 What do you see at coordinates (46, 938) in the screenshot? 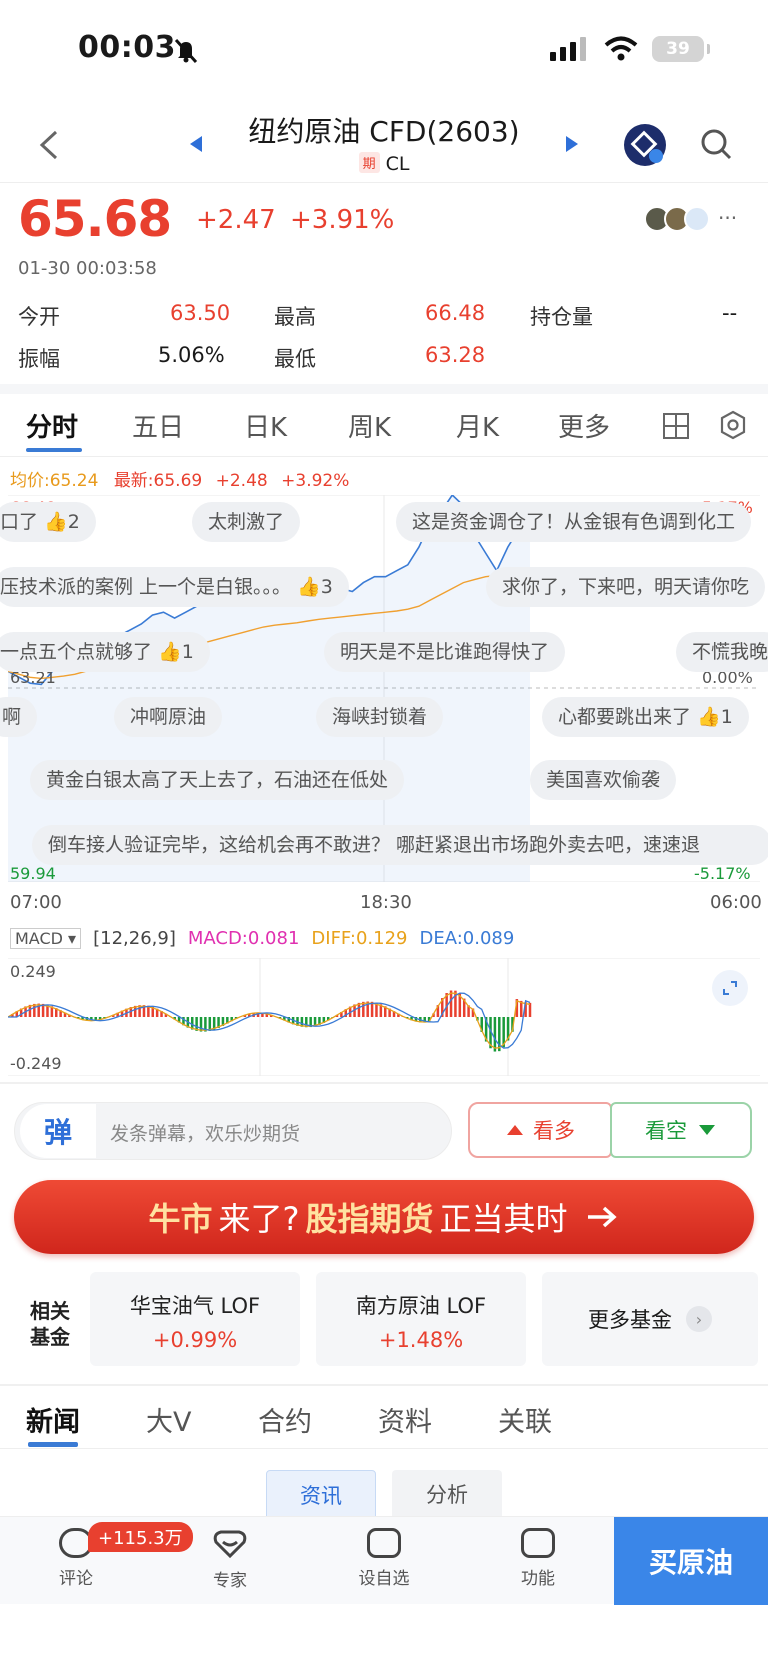
I see `macd-selector: MACD ▾` at bounding box center [46, 938].